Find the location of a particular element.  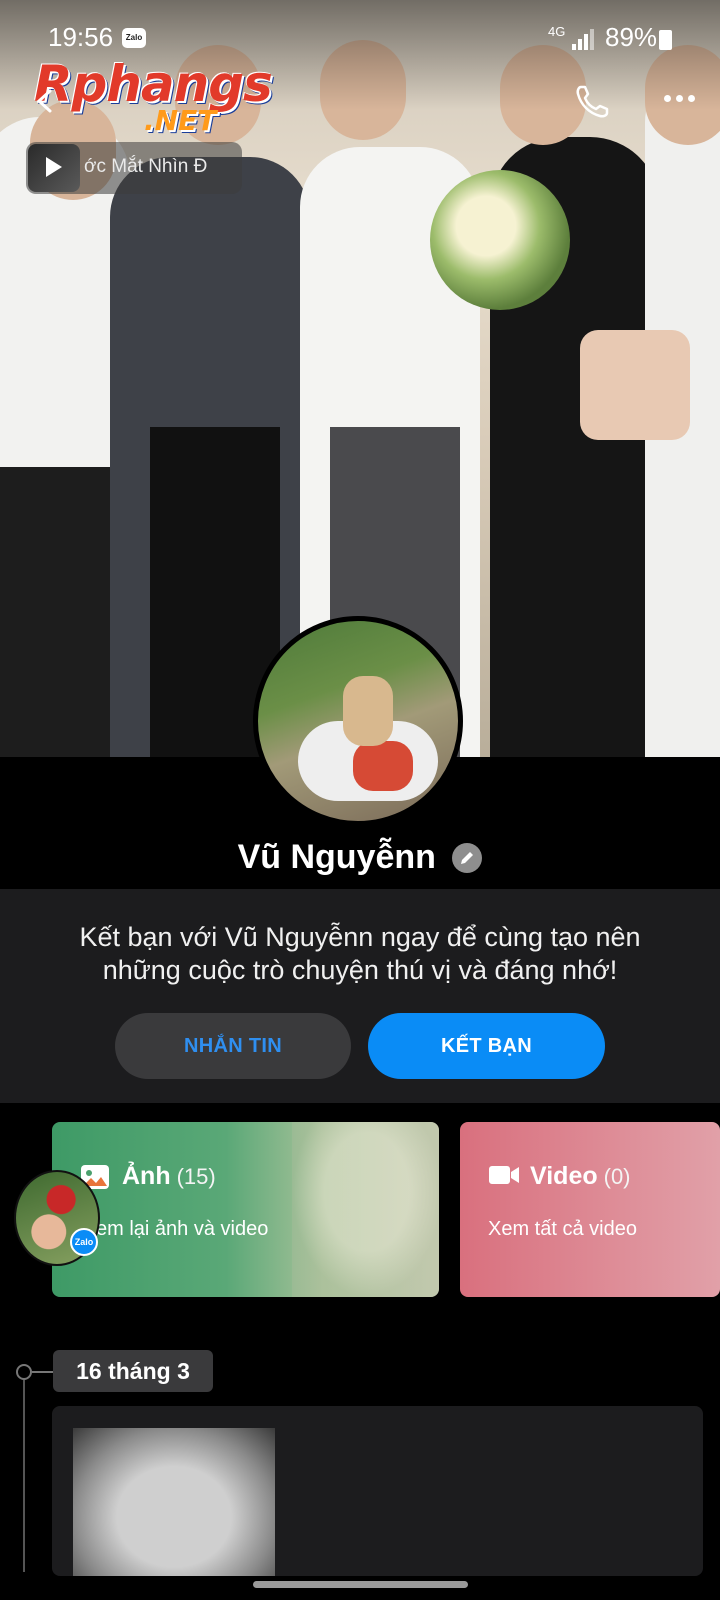

back-arrow-icon is located at coordinates (45, 101).